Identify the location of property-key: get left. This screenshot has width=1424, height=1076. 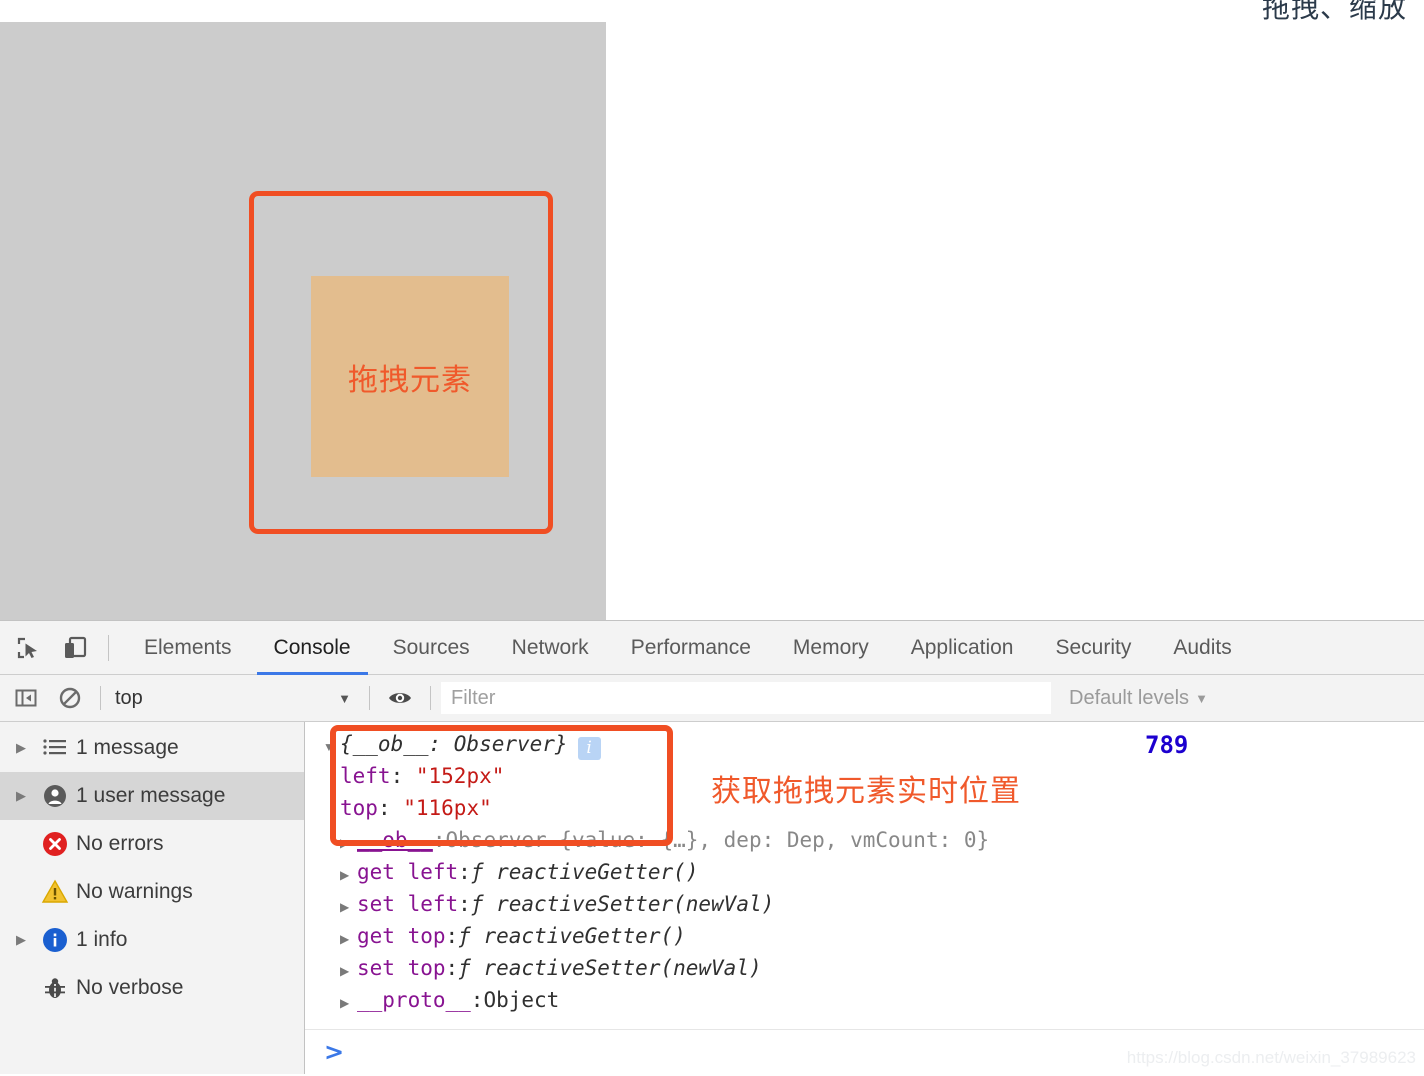
(408, 872).